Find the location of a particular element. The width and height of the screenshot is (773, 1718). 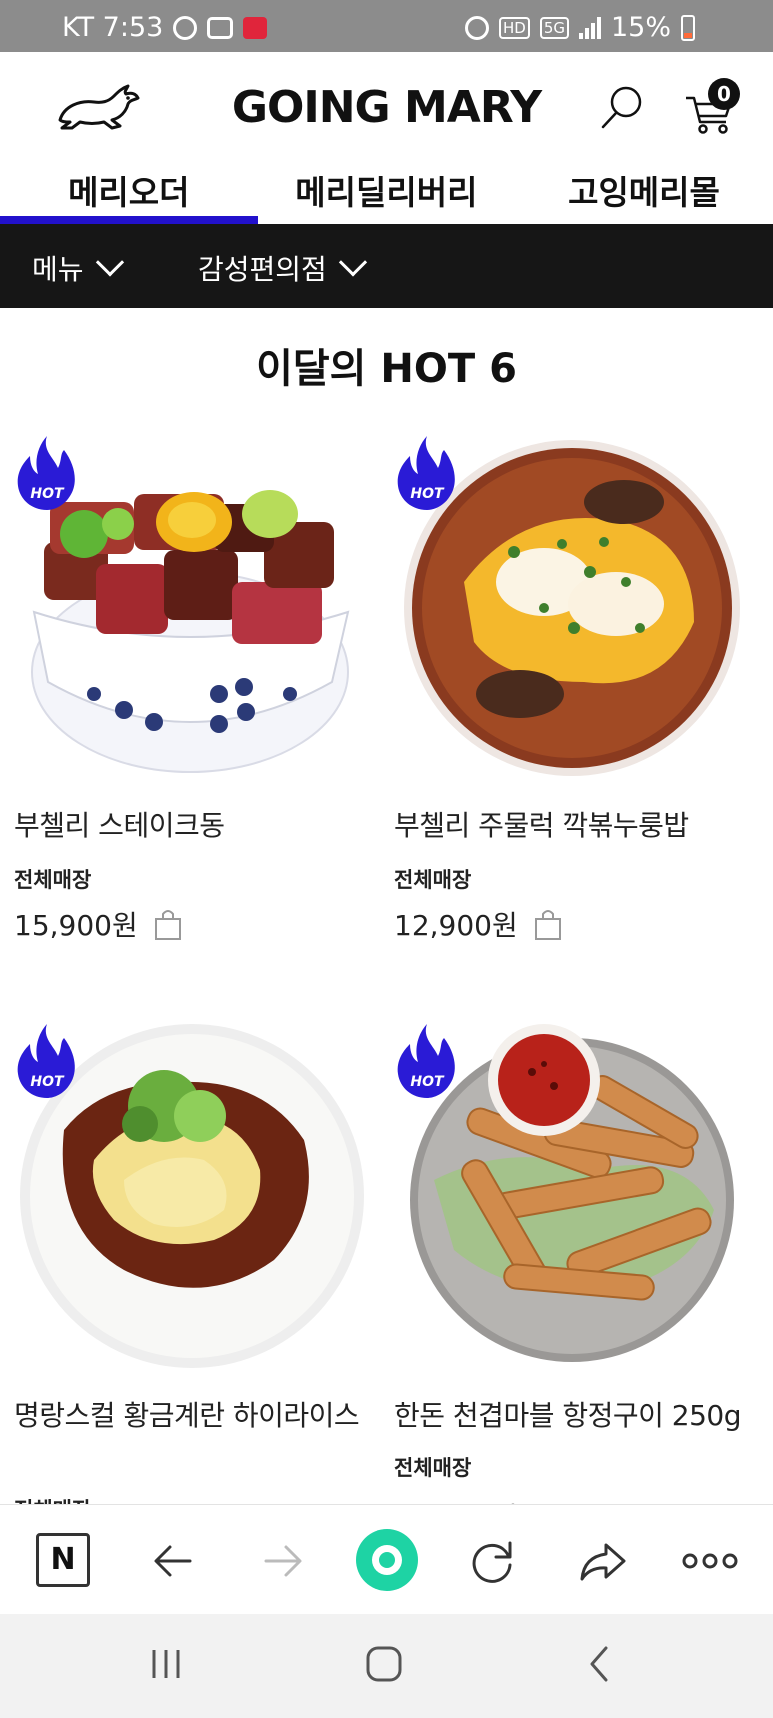

product-card: HOT 명랑스컬 황금계란 하이라이스 전체매장 is located at coordinates (189, 1271).